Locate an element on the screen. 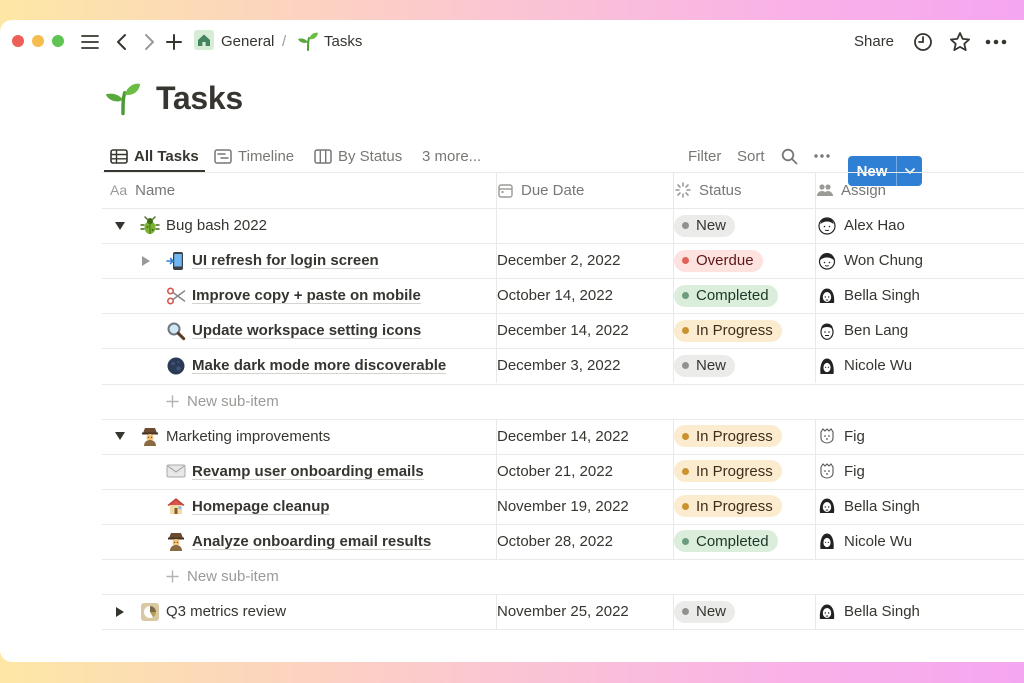 Image resolution: width=1024 pixels, height=683 pixels. due-date-cell: November 25, 2022 is located at coordinates (563, 611).